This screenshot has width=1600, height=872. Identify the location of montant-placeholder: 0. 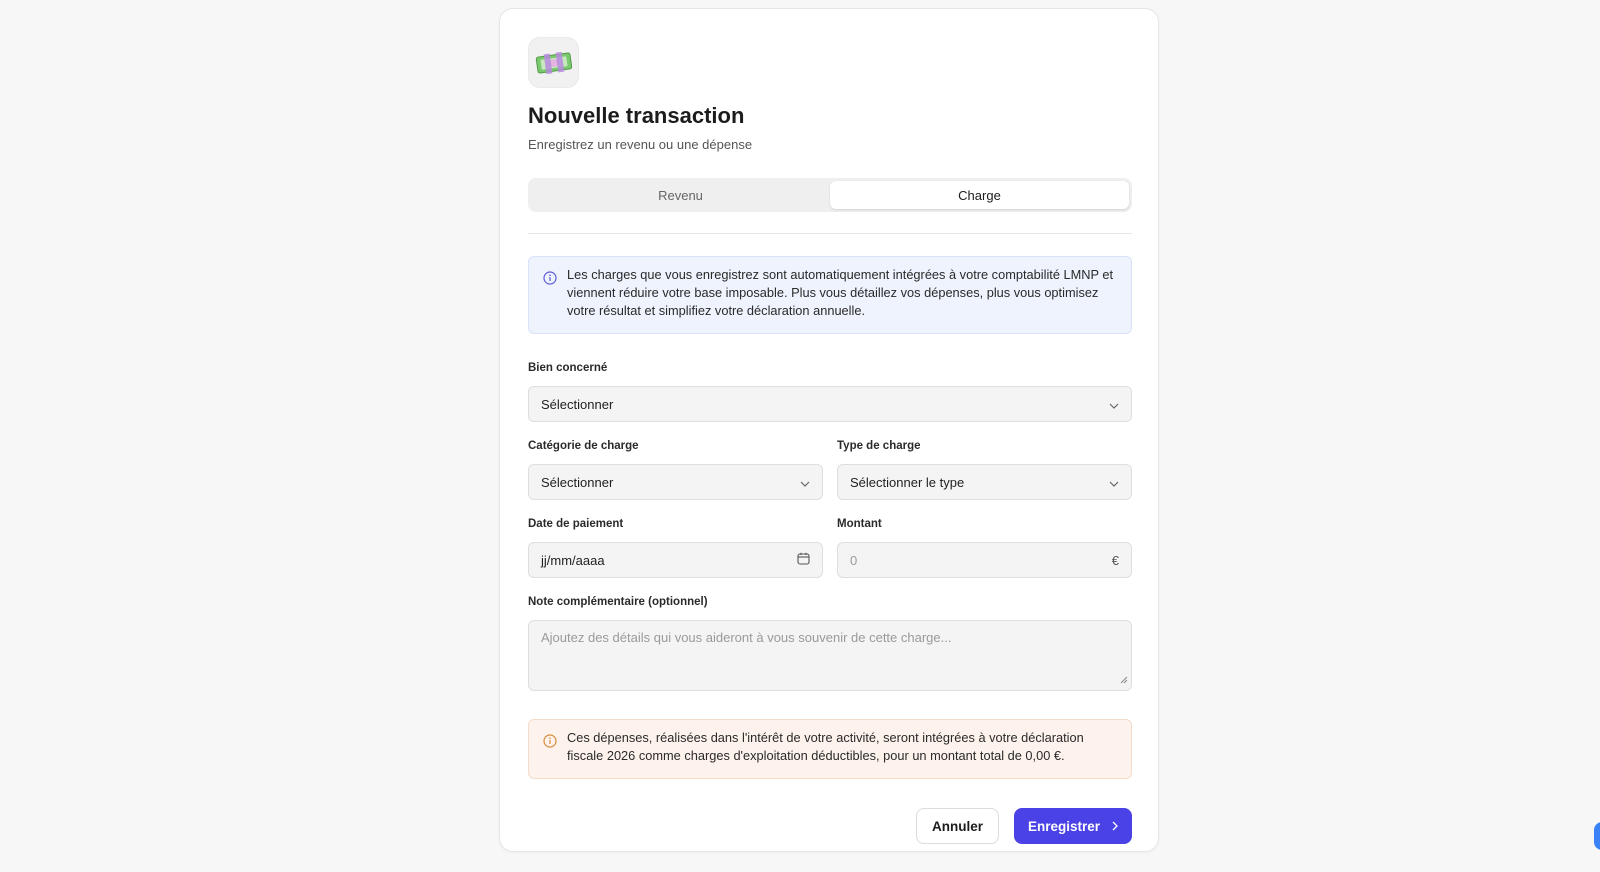
(854, 560).